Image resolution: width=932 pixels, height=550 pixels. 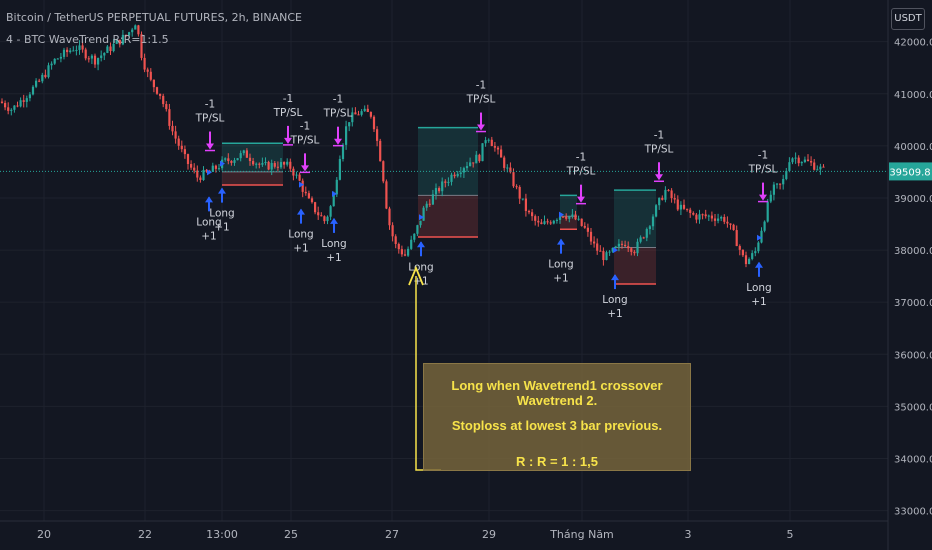 What do you see at coordinates (291, 534) in the screenshot?
I see `time-tick-label: 25` at bounding box center [291, 534].